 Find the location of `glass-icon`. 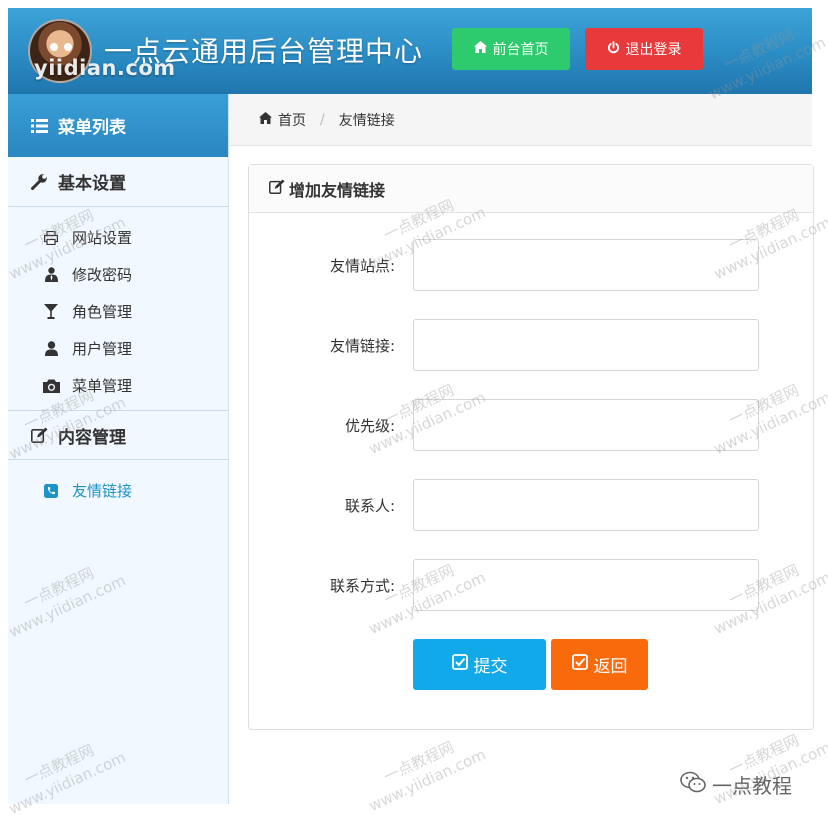

glass-icon is located at coordinates (51, 312).